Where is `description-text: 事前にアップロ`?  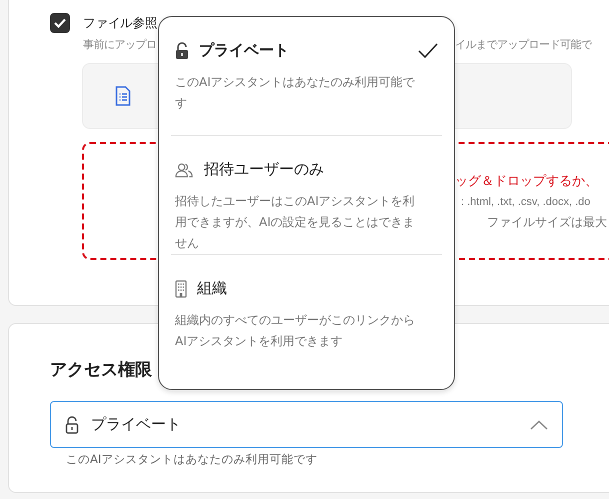 description-text: 事前にアップロ is located at coordinates (119, 45).